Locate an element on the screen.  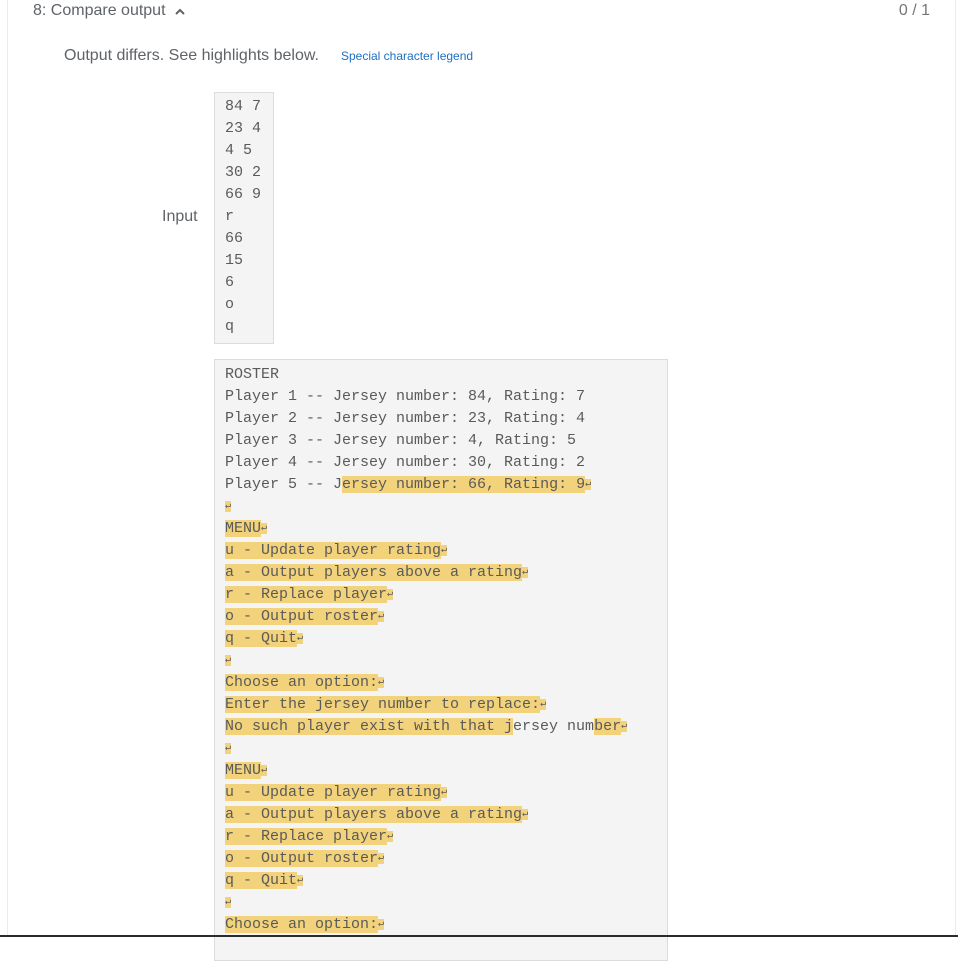
compare-output-toggle: 8: Compare output is located at coordinates (109, 11).